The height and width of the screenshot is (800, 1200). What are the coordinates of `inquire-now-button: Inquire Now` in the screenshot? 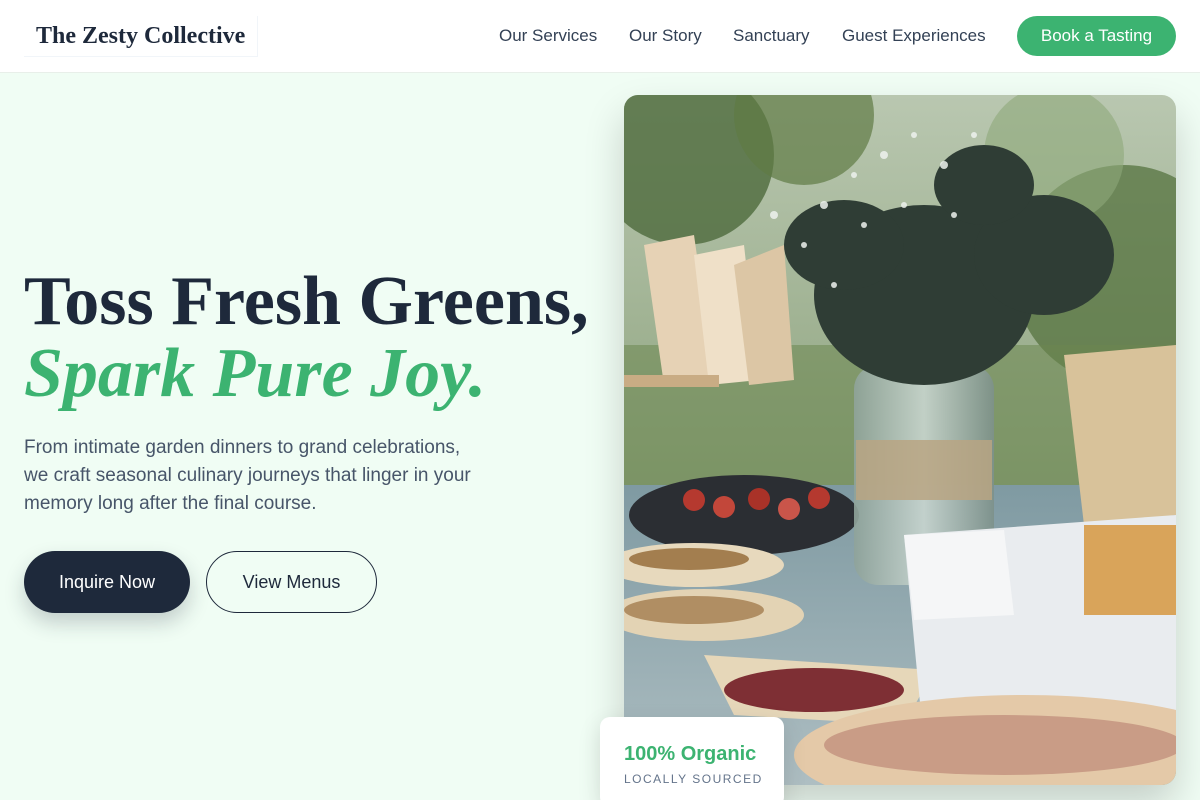 It's located at (107, 582).